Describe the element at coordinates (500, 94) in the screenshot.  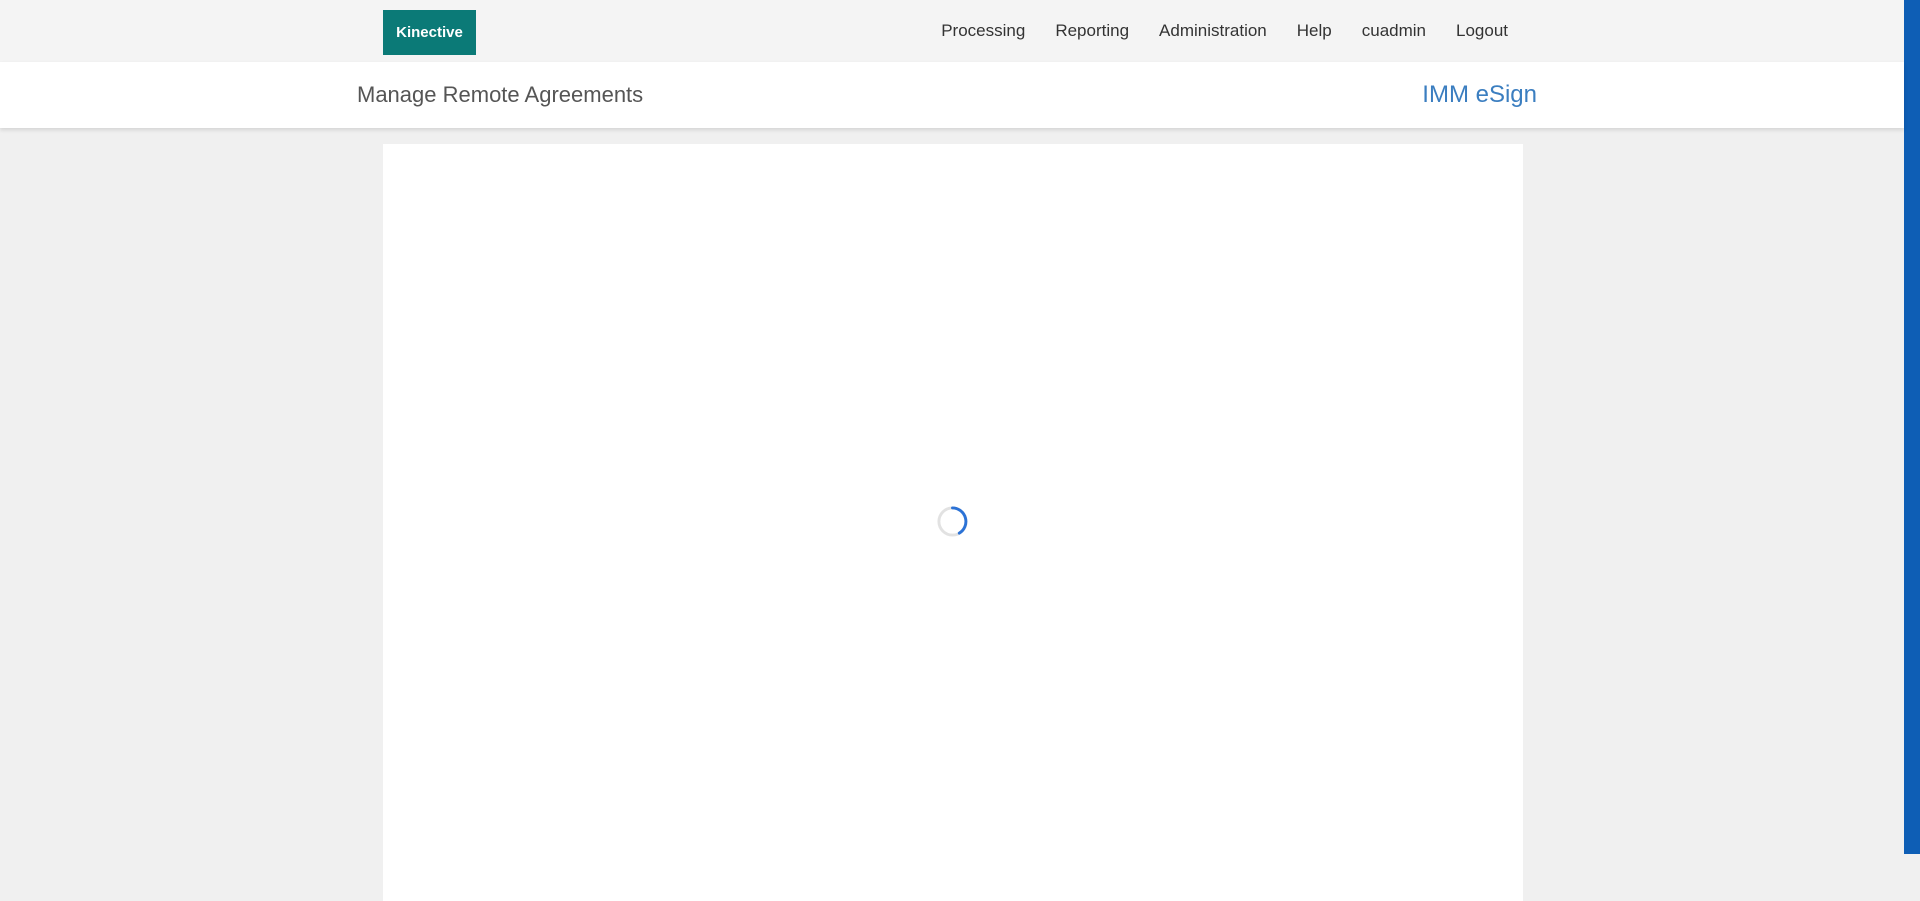
I see `page-title: Manage Remote Agreements` at that location.